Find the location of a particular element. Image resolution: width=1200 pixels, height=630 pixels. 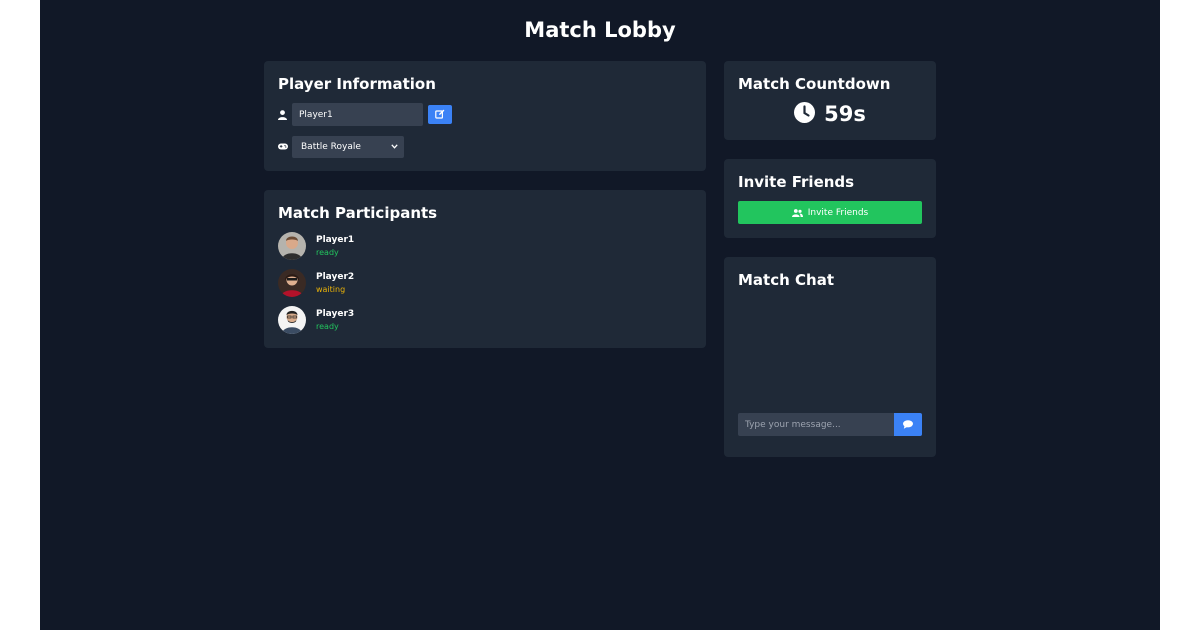

countdown-title: Match Countdown is located at coordinates (814, 84).